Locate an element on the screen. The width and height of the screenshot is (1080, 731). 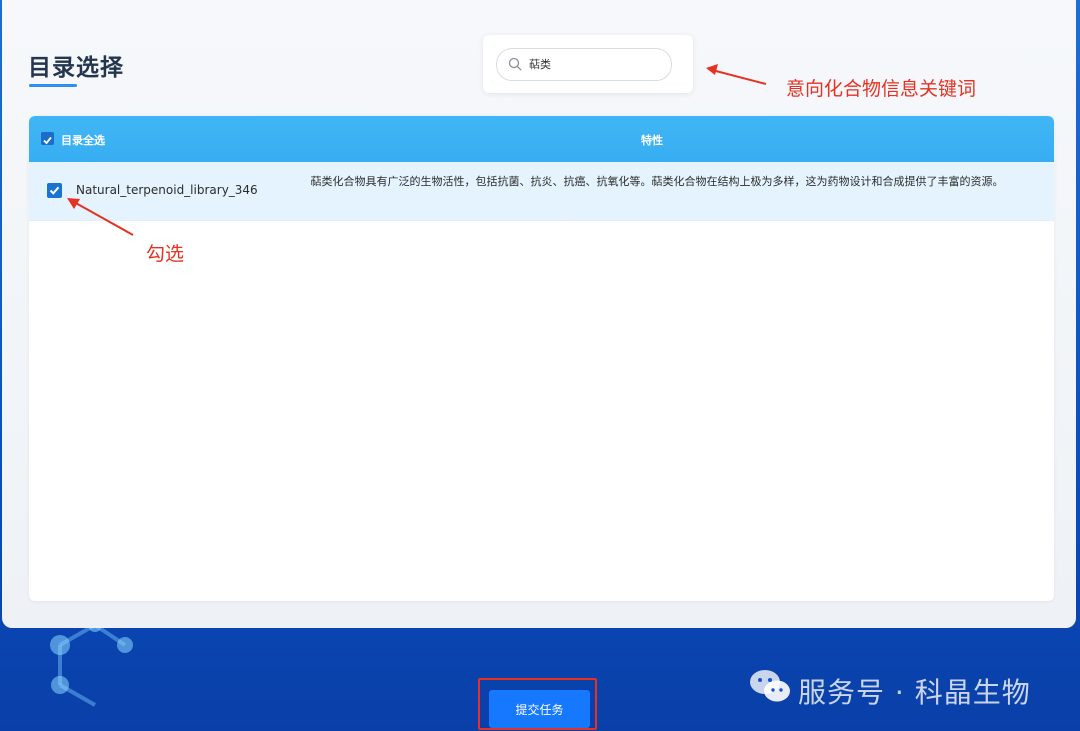
library-name: Natural_terpenoid_library_346 is located at coordinates (167, 190).